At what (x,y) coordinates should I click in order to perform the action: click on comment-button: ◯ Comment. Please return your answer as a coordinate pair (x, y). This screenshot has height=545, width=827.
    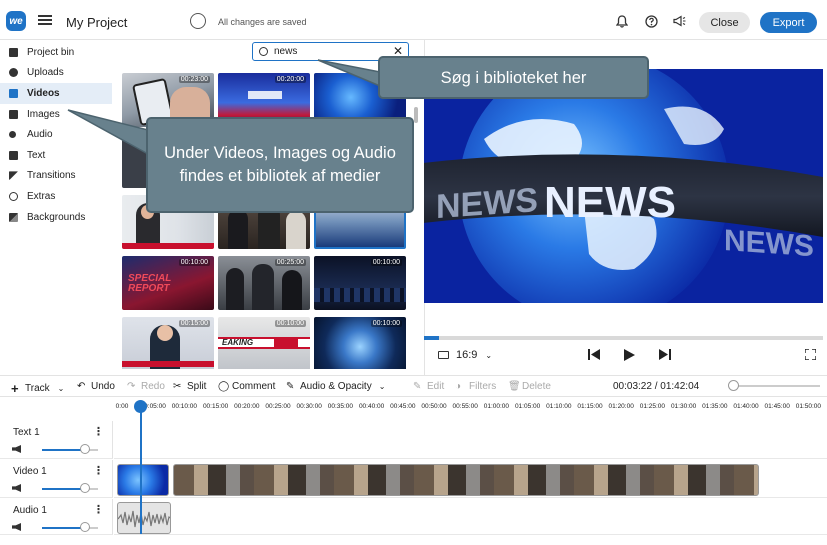
    Looking at the image, I should click on (246, 386).